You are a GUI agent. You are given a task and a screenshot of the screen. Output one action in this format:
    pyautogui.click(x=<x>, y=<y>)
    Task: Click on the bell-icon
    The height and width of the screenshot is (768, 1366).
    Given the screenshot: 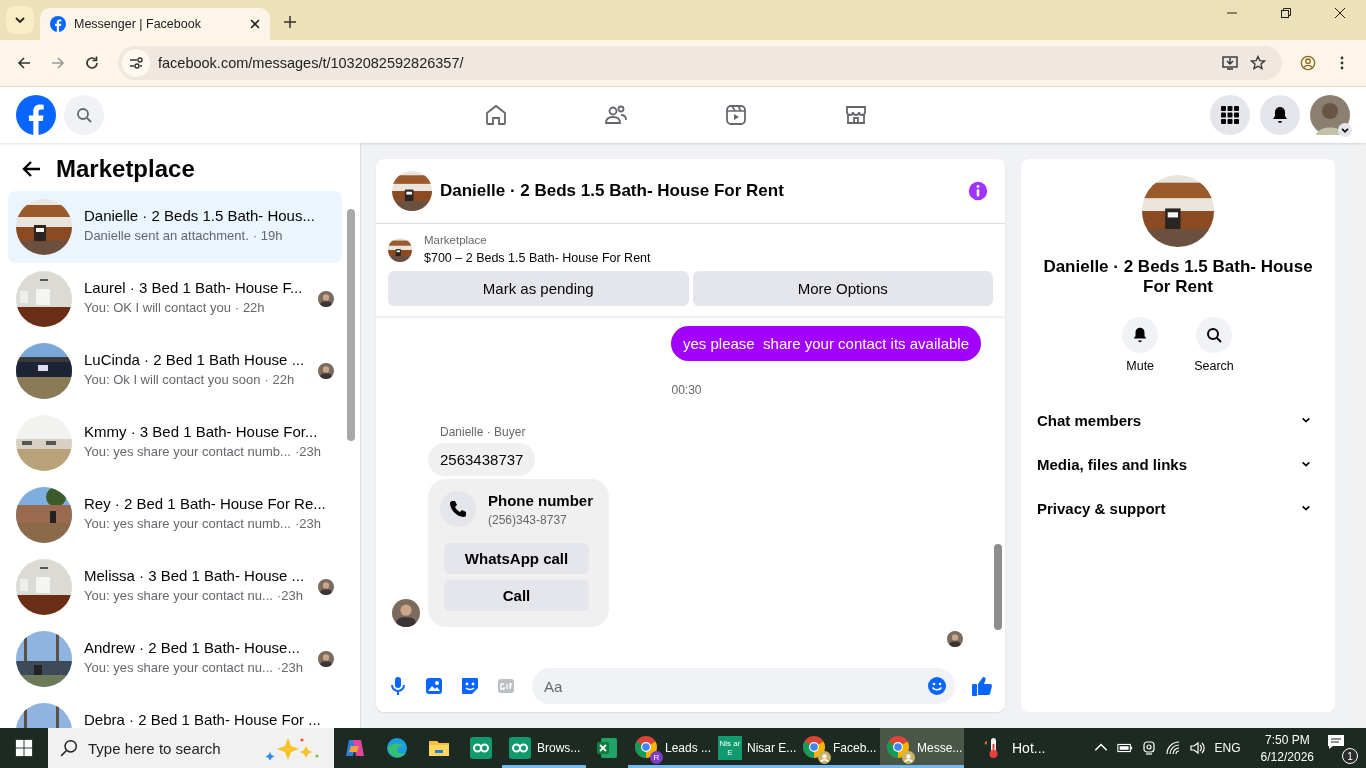 What is the action you would take?
    pyautogui.click(x=1280, y=115)
    